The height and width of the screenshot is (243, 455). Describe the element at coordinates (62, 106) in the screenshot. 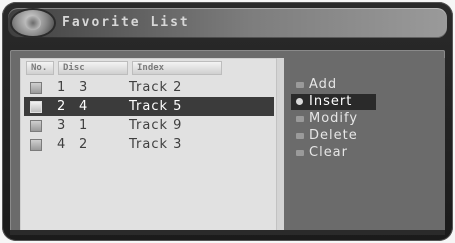

I see `row-number: 2` at that location.